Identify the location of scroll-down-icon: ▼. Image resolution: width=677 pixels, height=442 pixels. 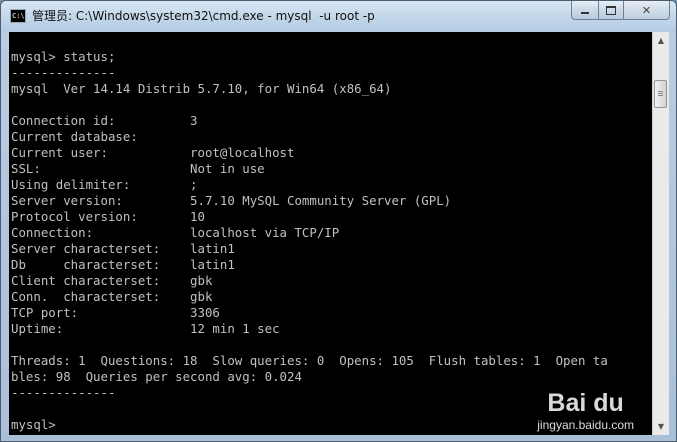
(661, 426).